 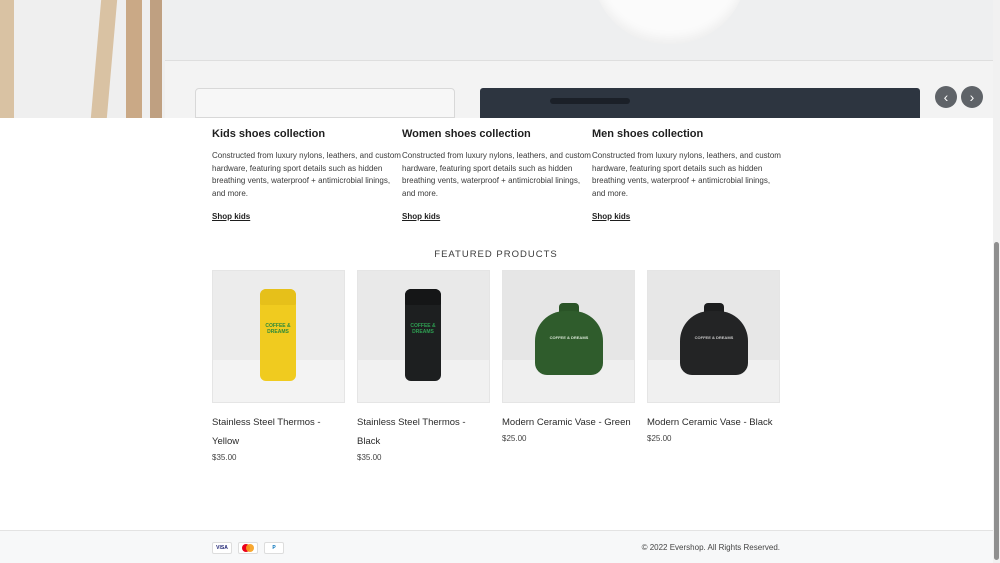 I want to click on carousel-next-button: ›, so click(x=972, y=97).